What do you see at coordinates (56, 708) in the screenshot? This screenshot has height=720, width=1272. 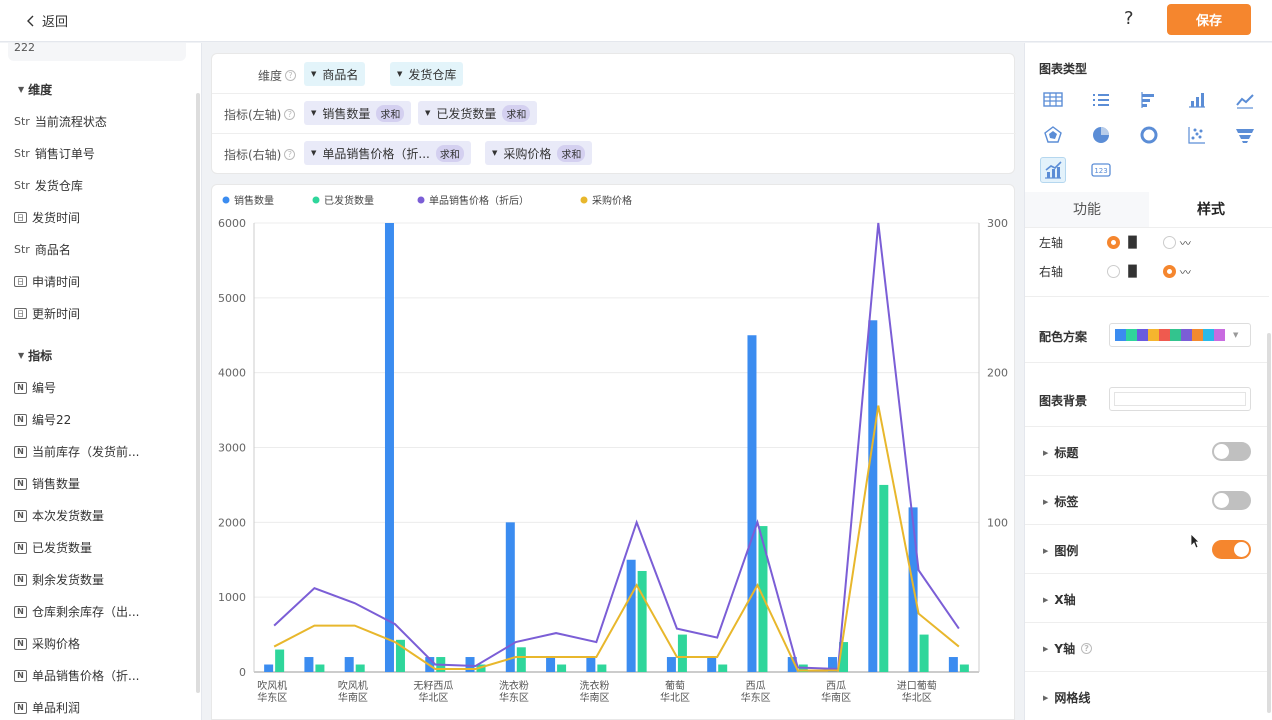 I see `field-label: 单品利润` at bounding box center [56, 708].